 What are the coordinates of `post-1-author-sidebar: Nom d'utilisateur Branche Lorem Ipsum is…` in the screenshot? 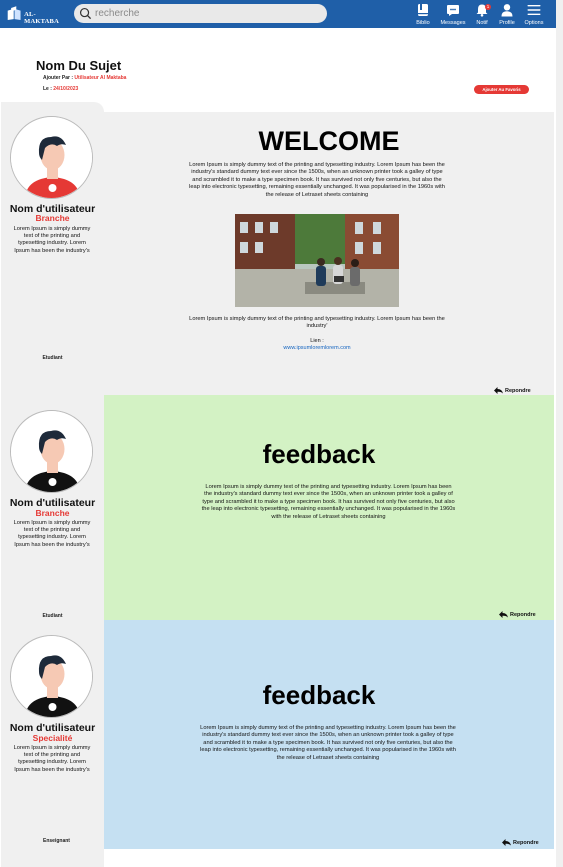 It's located at (52, 250).